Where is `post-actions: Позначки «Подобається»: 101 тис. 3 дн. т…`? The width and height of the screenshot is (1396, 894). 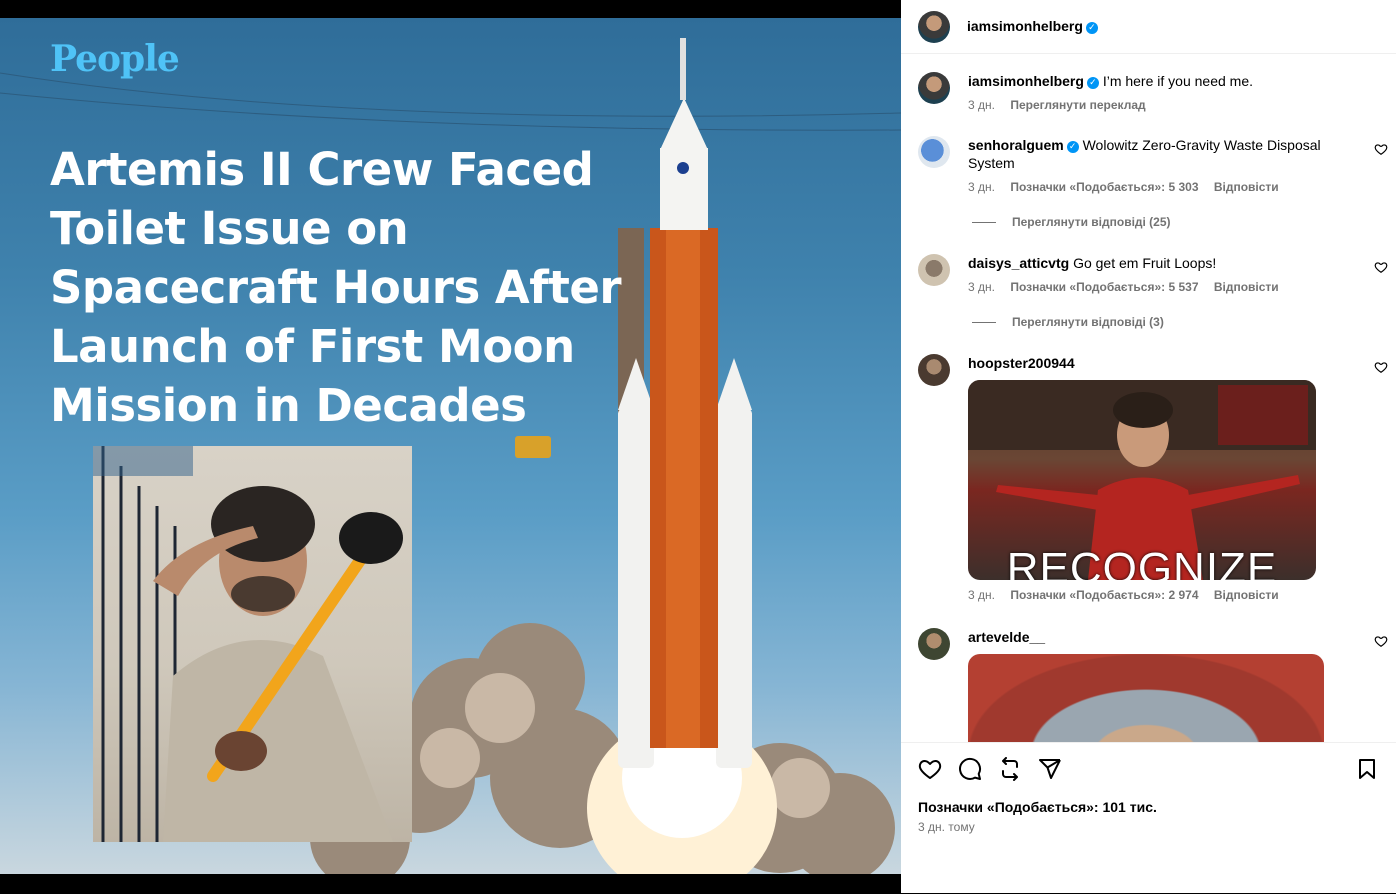 post-actions: Позначки «Подобається»: 101 тис. 3 дн. т… is located at coordinates (1148, 818).